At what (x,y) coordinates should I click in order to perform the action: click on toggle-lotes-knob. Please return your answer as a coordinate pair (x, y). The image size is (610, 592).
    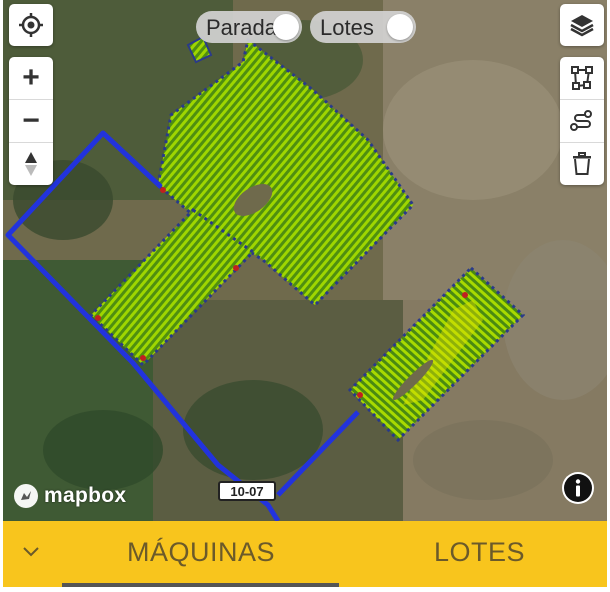
    Looking at the image, I should click on (400, 27).